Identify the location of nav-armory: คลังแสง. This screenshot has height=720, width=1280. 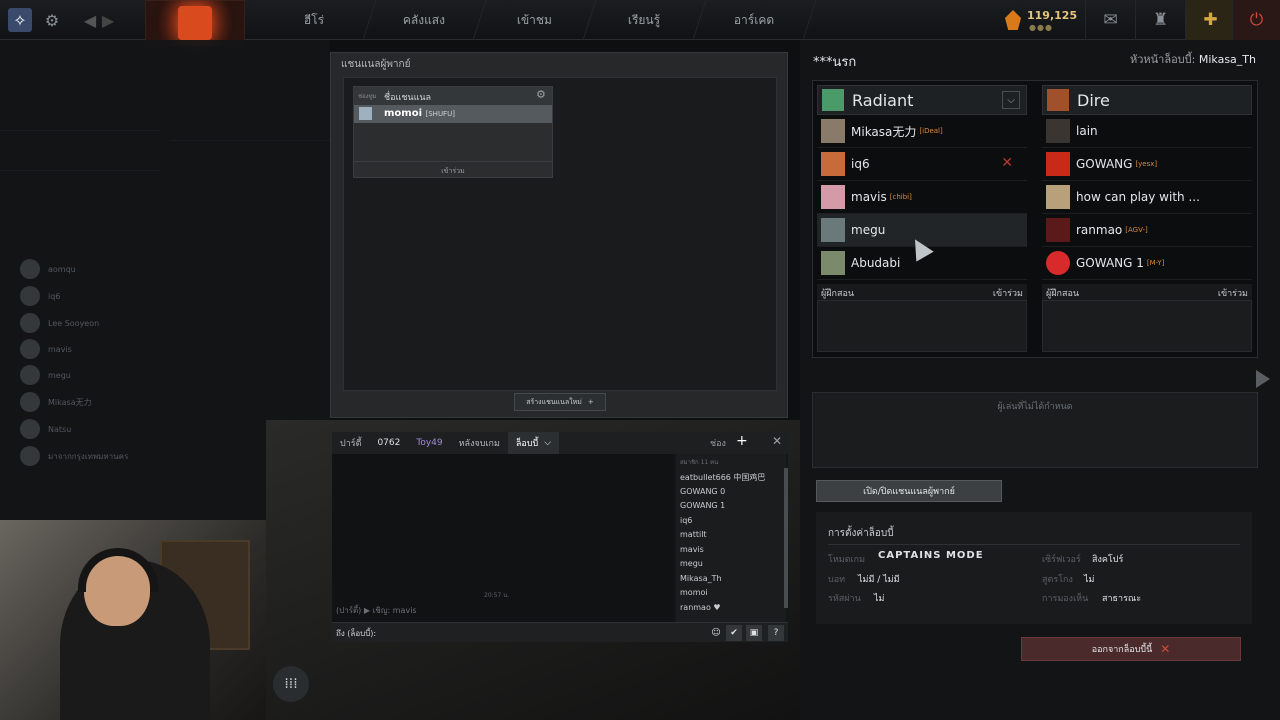
(425, 20).